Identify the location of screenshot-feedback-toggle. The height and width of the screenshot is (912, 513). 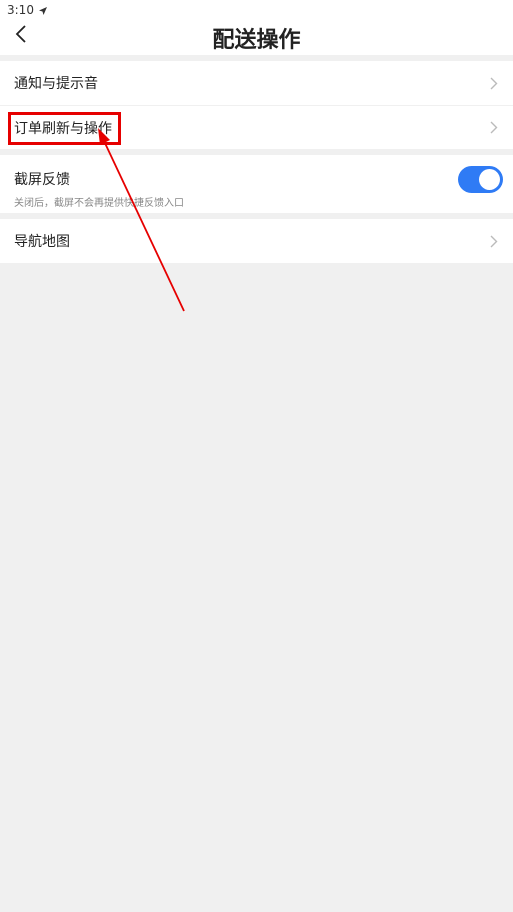
(480, 179).